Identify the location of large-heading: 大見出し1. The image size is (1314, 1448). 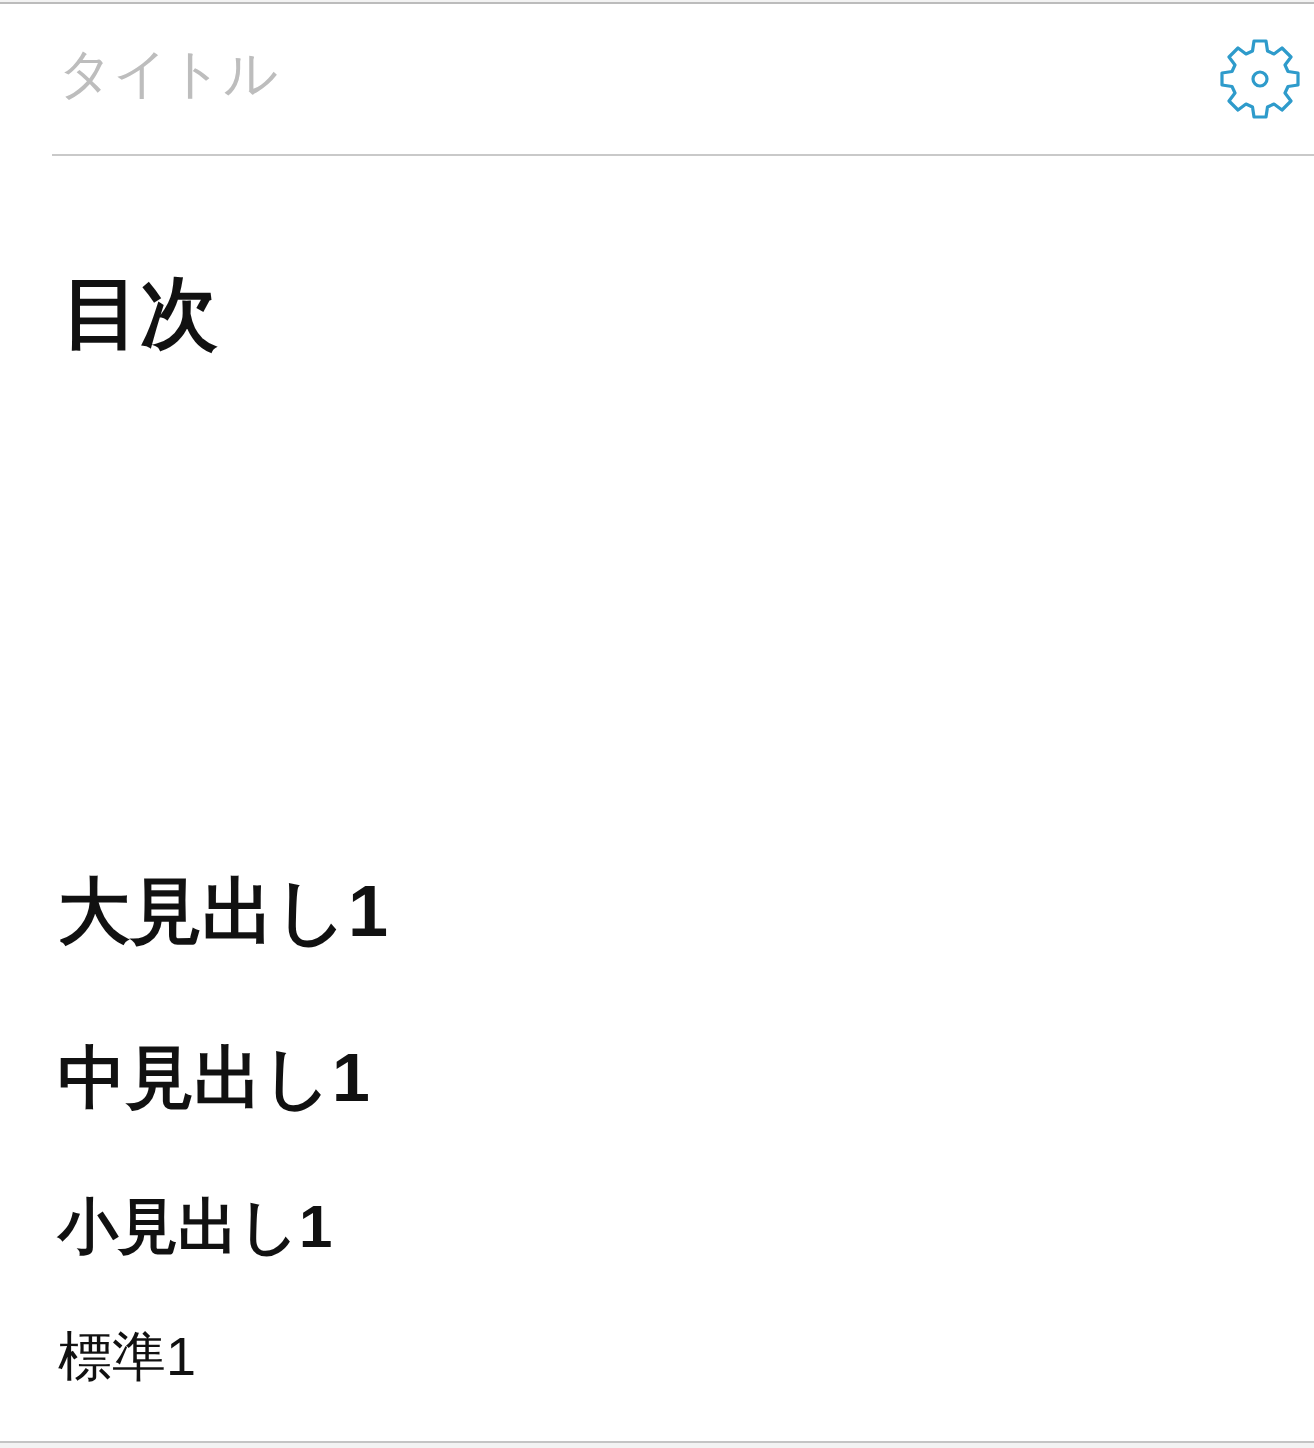
(223, 911).